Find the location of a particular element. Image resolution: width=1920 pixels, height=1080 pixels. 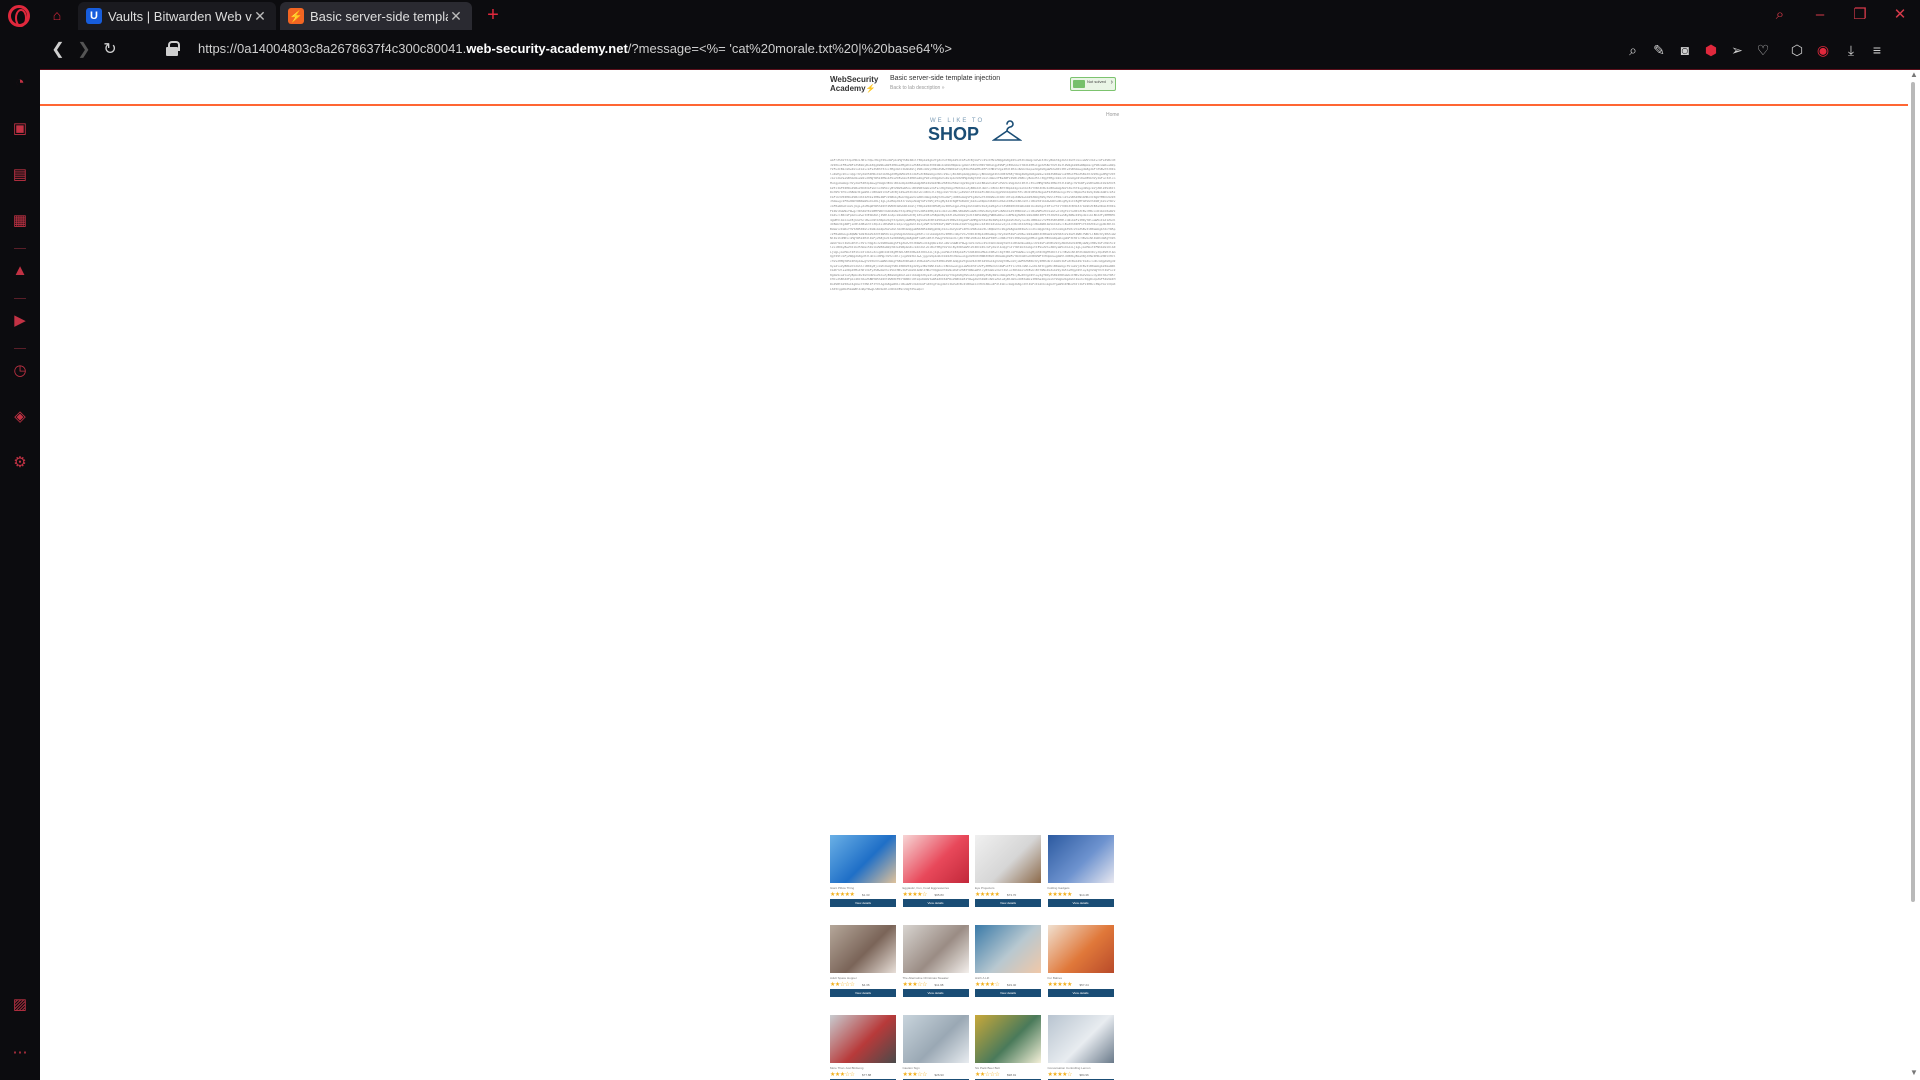

close-window-icon: ✕ is located at coordinates (1900, 15).